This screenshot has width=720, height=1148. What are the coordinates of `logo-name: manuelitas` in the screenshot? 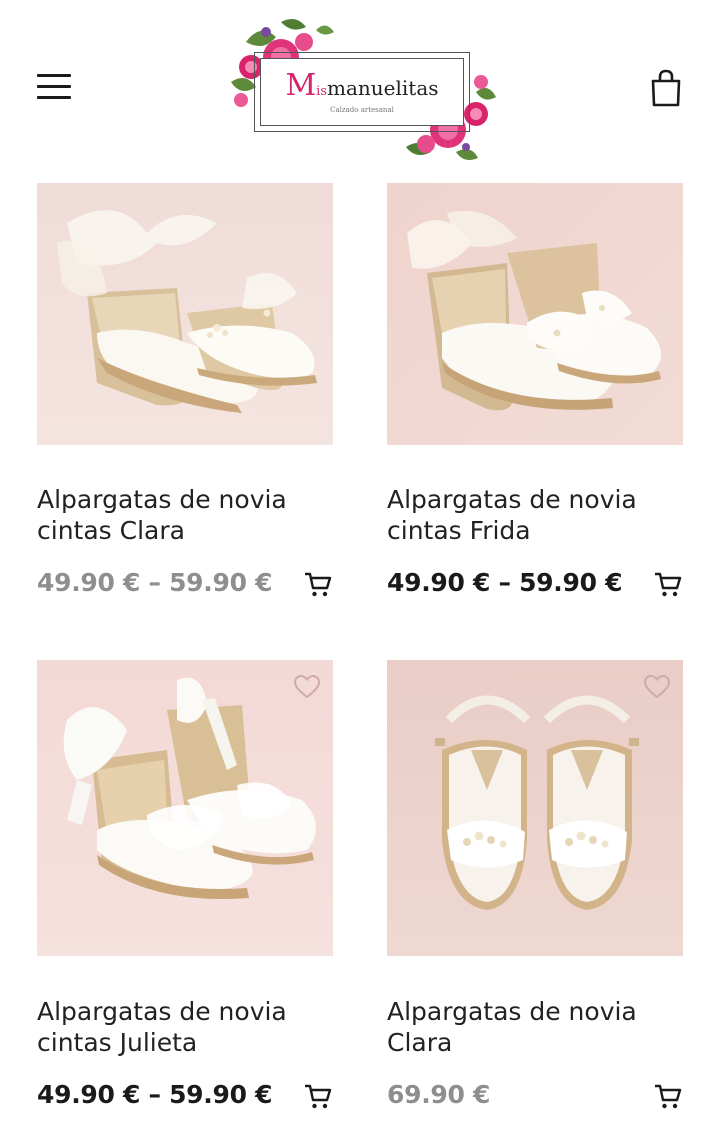 It's located at (383, 88).